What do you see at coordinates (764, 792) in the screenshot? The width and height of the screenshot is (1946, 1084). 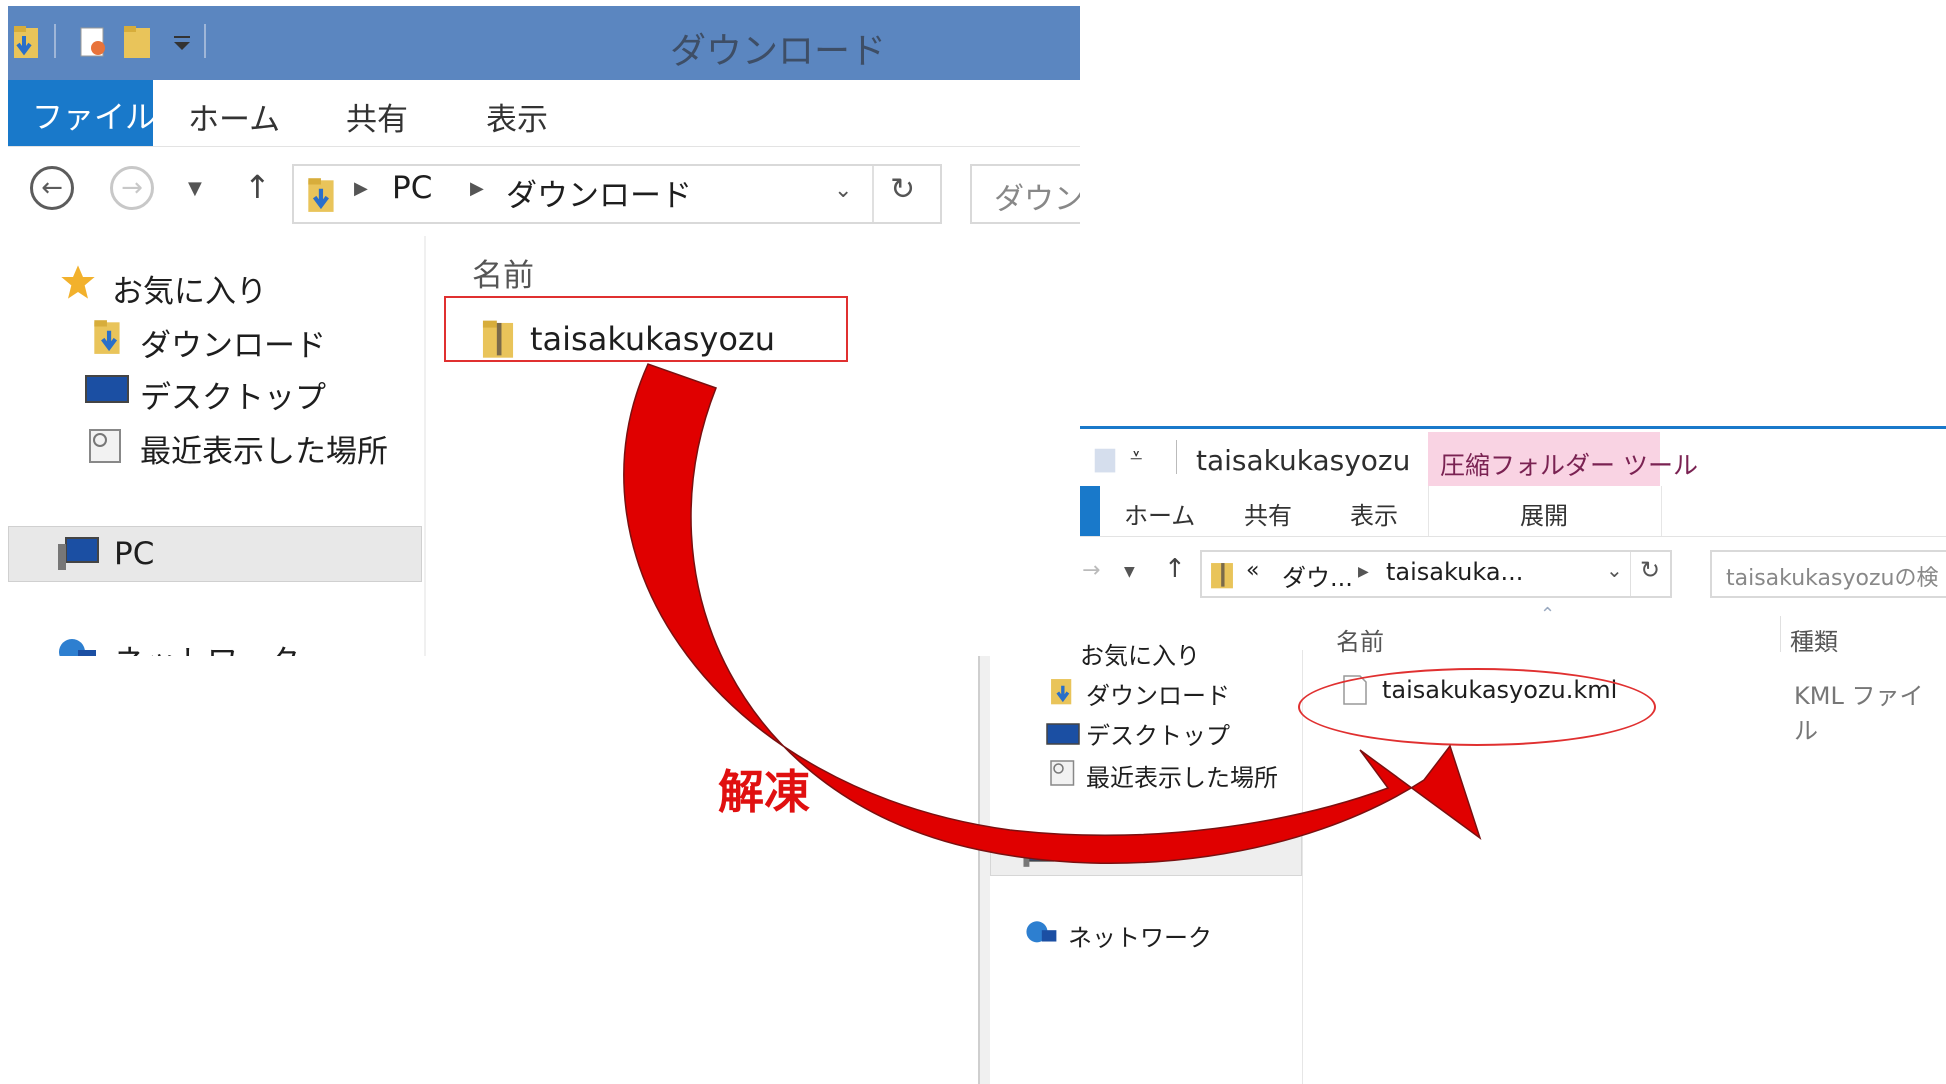 I see `arrow-label: 解凍` at bounding box center [764, 792].